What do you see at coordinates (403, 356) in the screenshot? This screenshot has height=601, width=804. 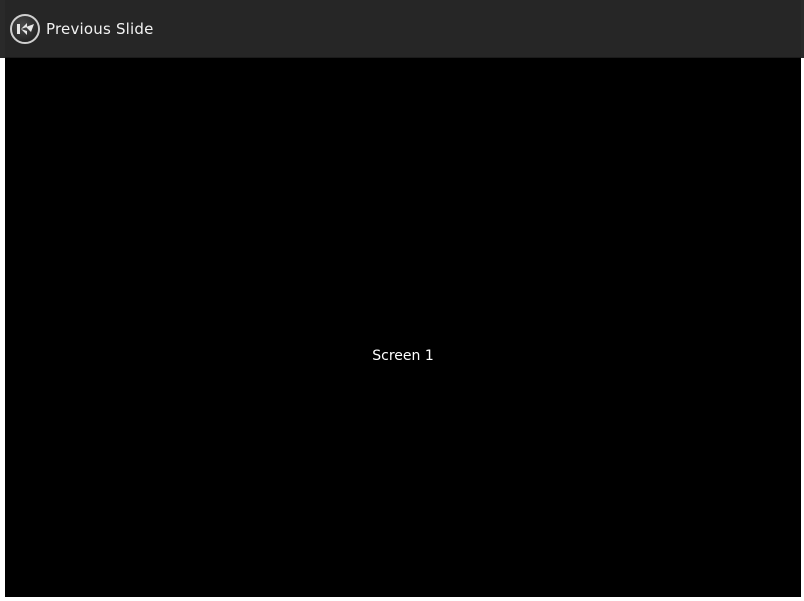 I see `screen-title: Screen 1` at bounding box center [403, 356].